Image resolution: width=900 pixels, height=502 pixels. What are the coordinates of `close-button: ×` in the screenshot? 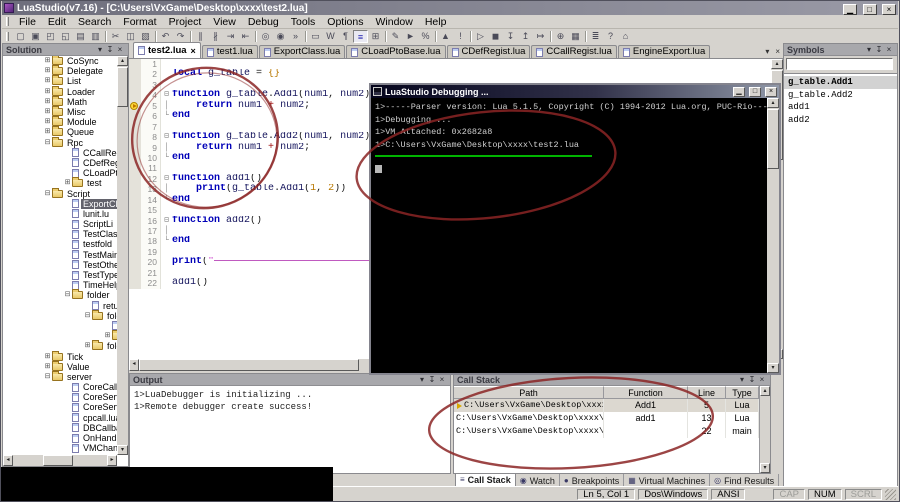 It's located at (889, 9).